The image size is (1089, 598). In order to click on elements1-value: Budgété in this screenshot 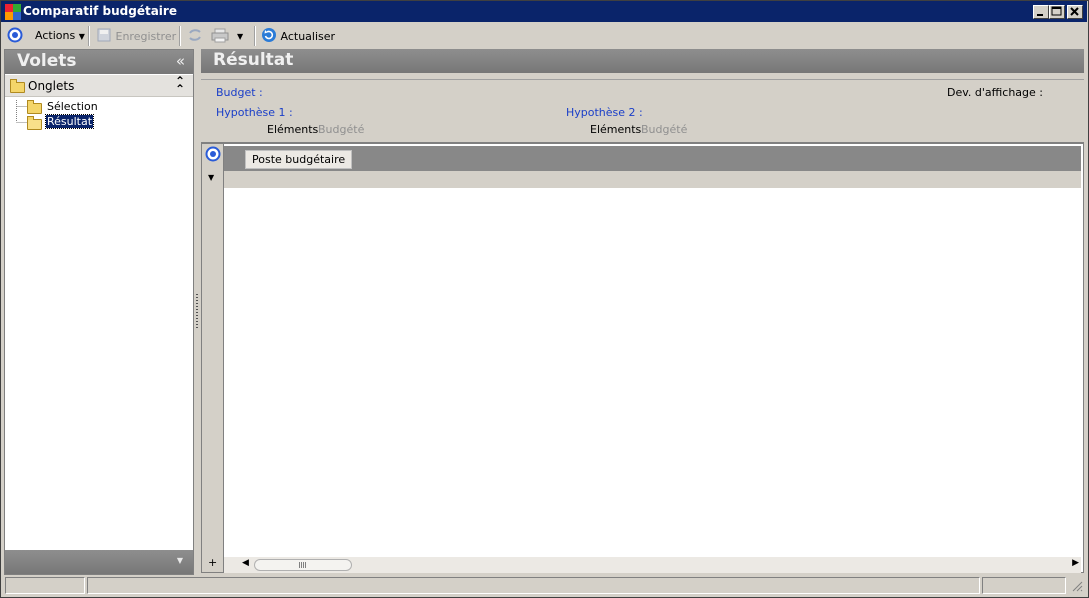, I will do `click(341, 129)`.